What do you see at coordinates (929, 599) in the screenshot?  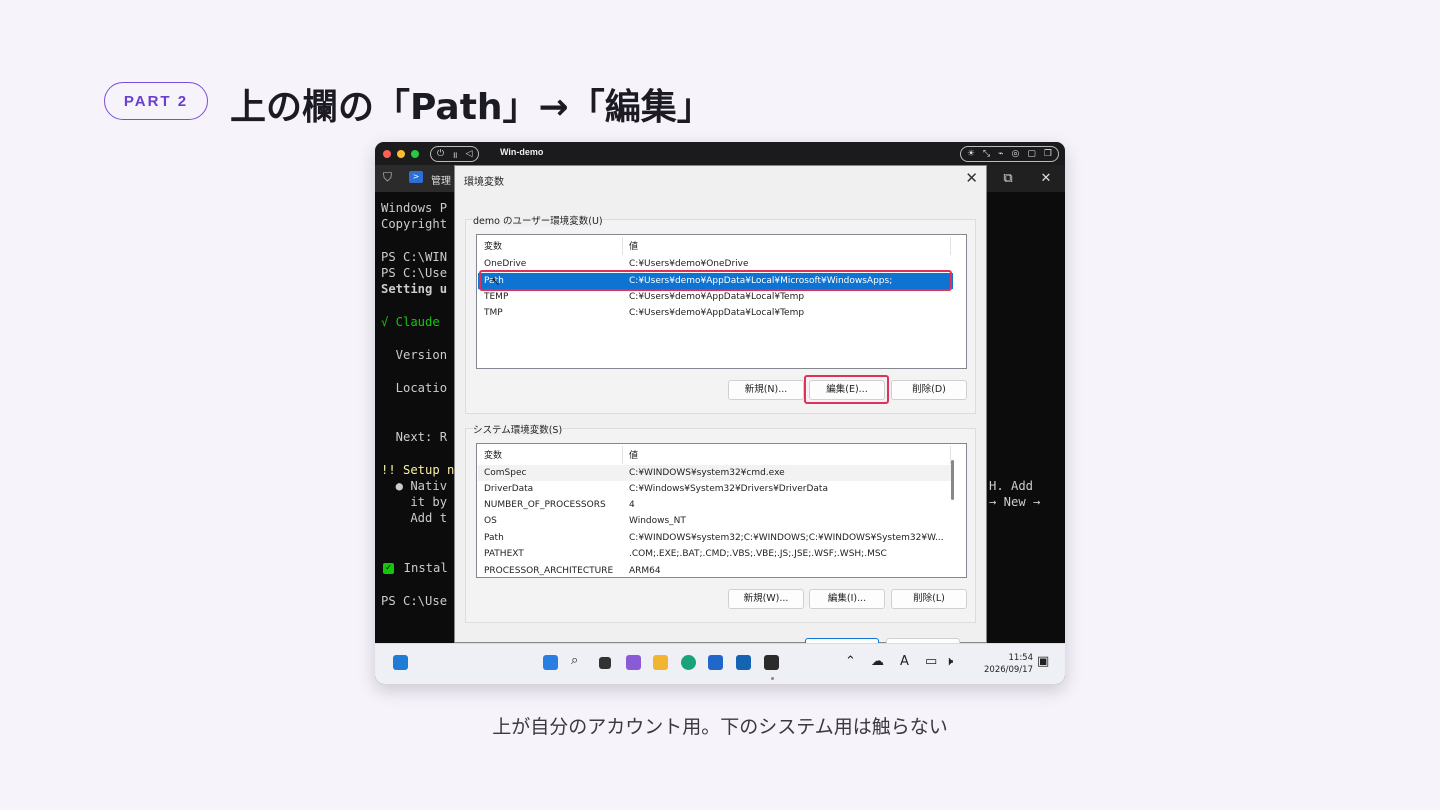 I see `system-delete-button: 削除(L)` at bounding box center [929, 599].